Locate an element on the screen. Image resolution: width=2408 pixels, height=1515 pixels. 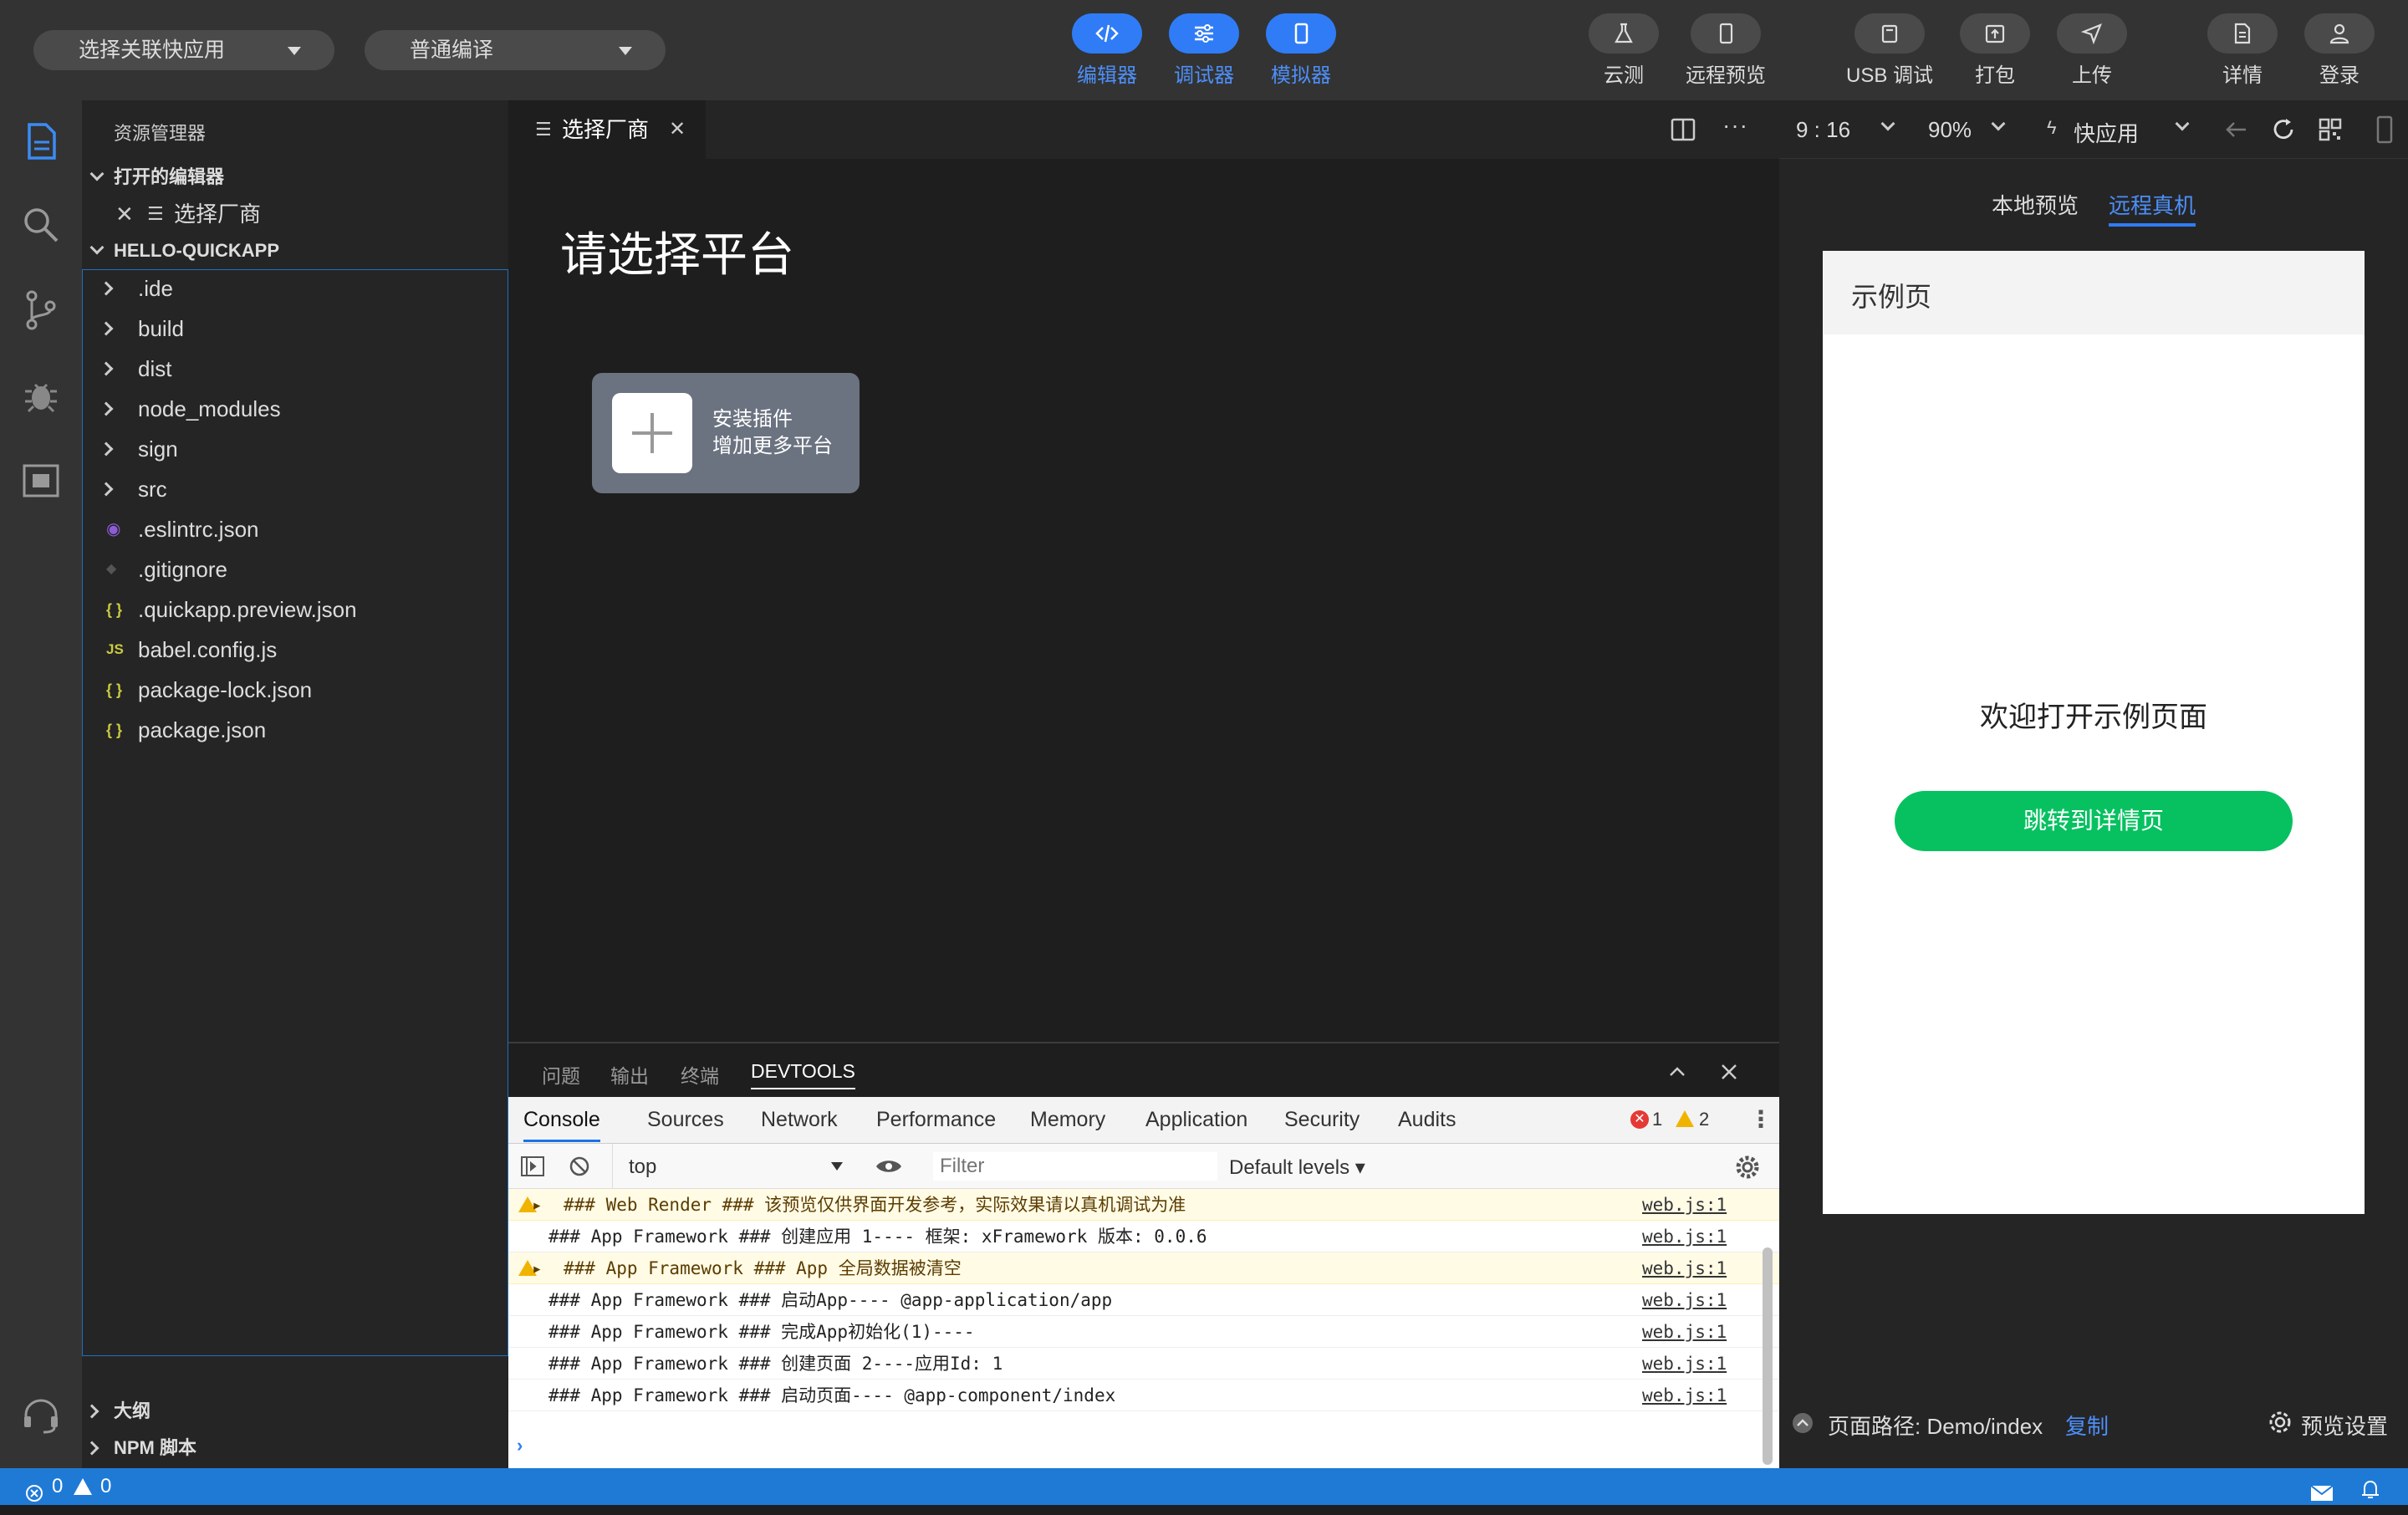
bell-icon is located at coordinates (2371, 1487).